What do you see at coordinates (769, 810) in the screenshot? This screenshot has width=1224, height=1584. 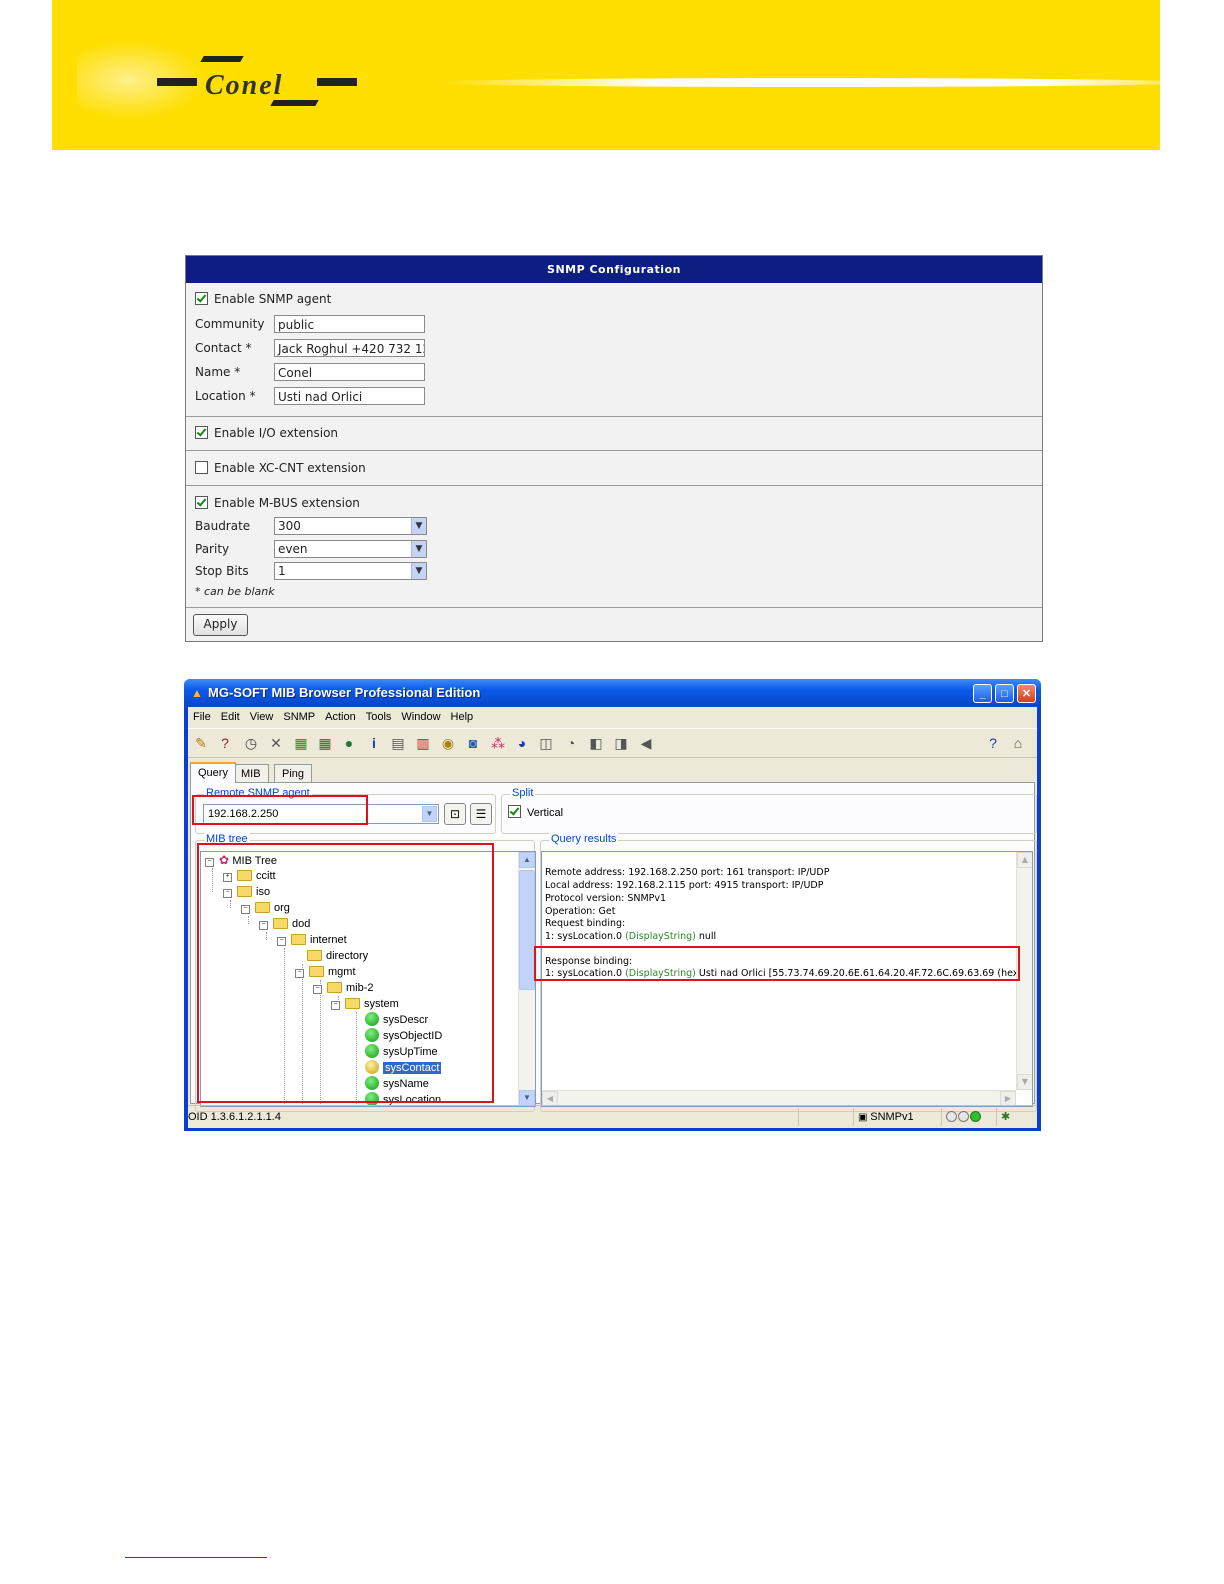 I see `split-group: Split Vertical` at bounding box center [769, 810].